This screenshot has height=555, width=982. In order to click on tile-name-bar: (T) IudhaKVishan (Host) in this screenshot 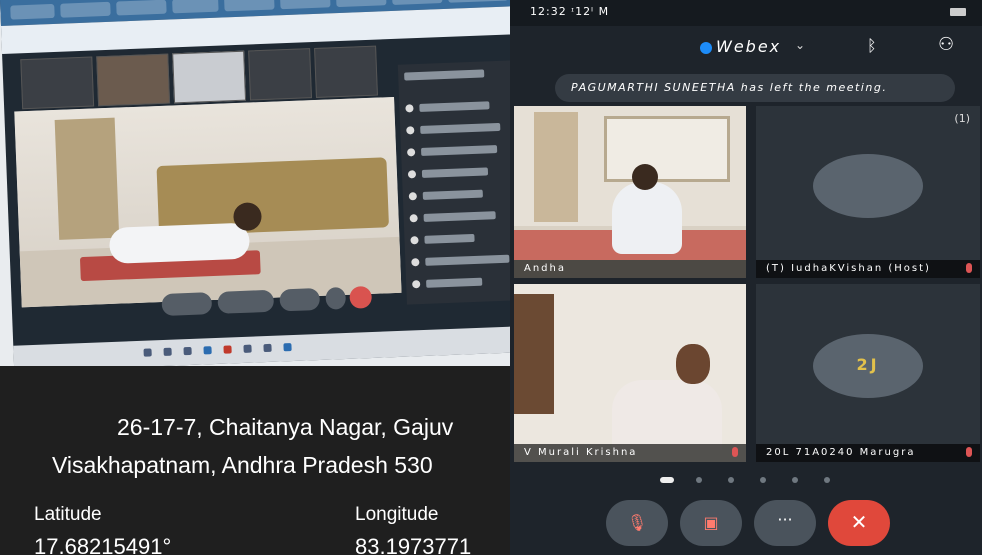, I will do `click(868, 269)`.